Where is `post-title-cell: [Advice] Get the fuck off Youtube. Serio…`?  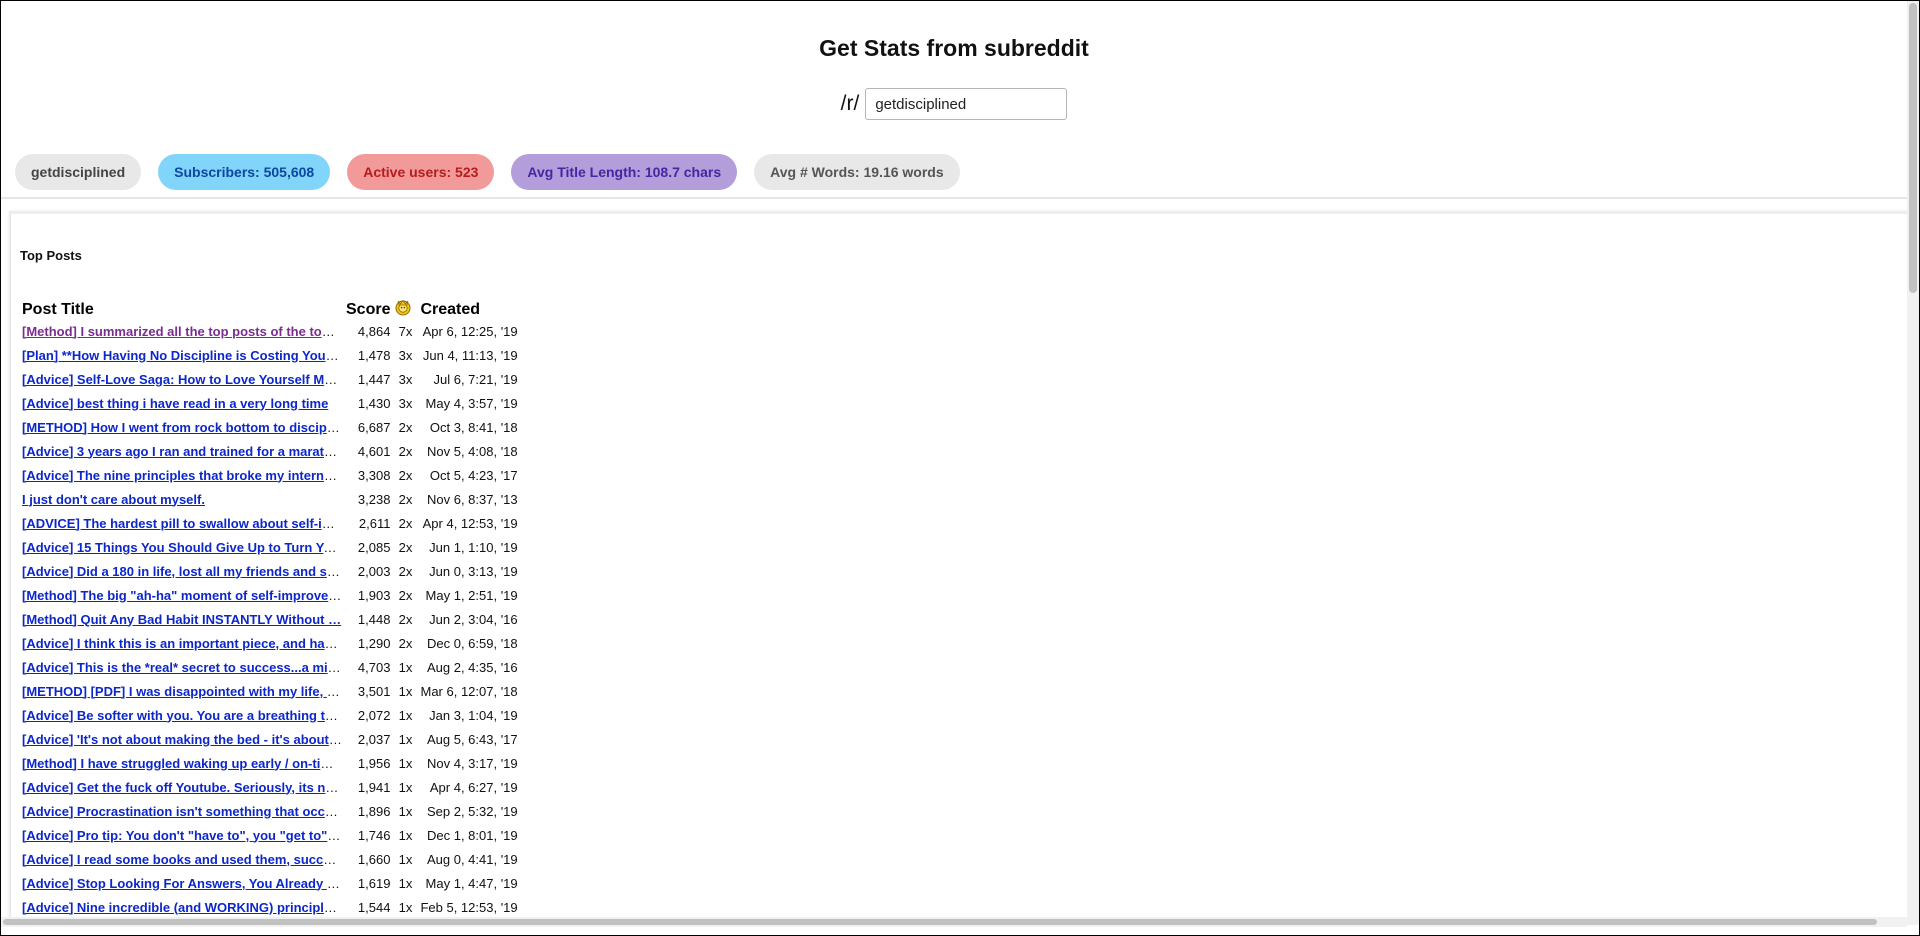
post-title-cell: [Advice] Get the fuck off Youtube. Serio… is located at coordinates (182, 787).